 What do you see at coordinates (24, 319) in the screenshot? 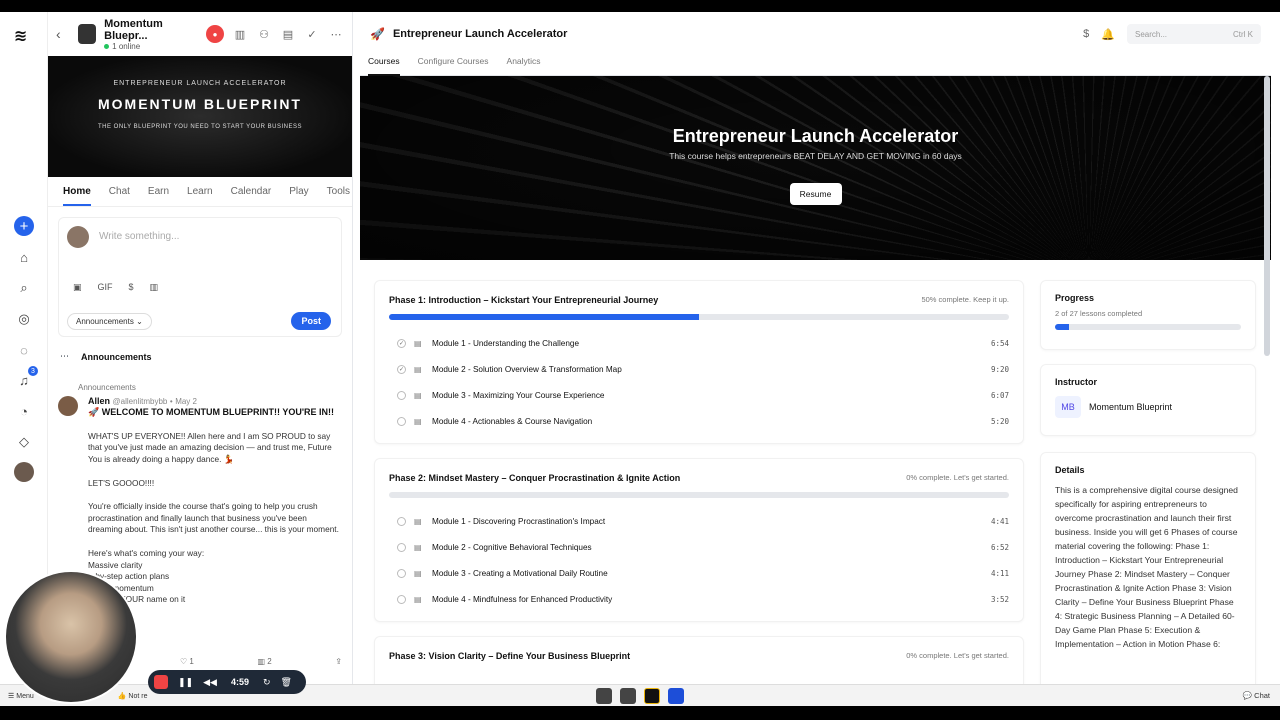
I see `explore-icon: ◎` at bounding box center [24, 319].